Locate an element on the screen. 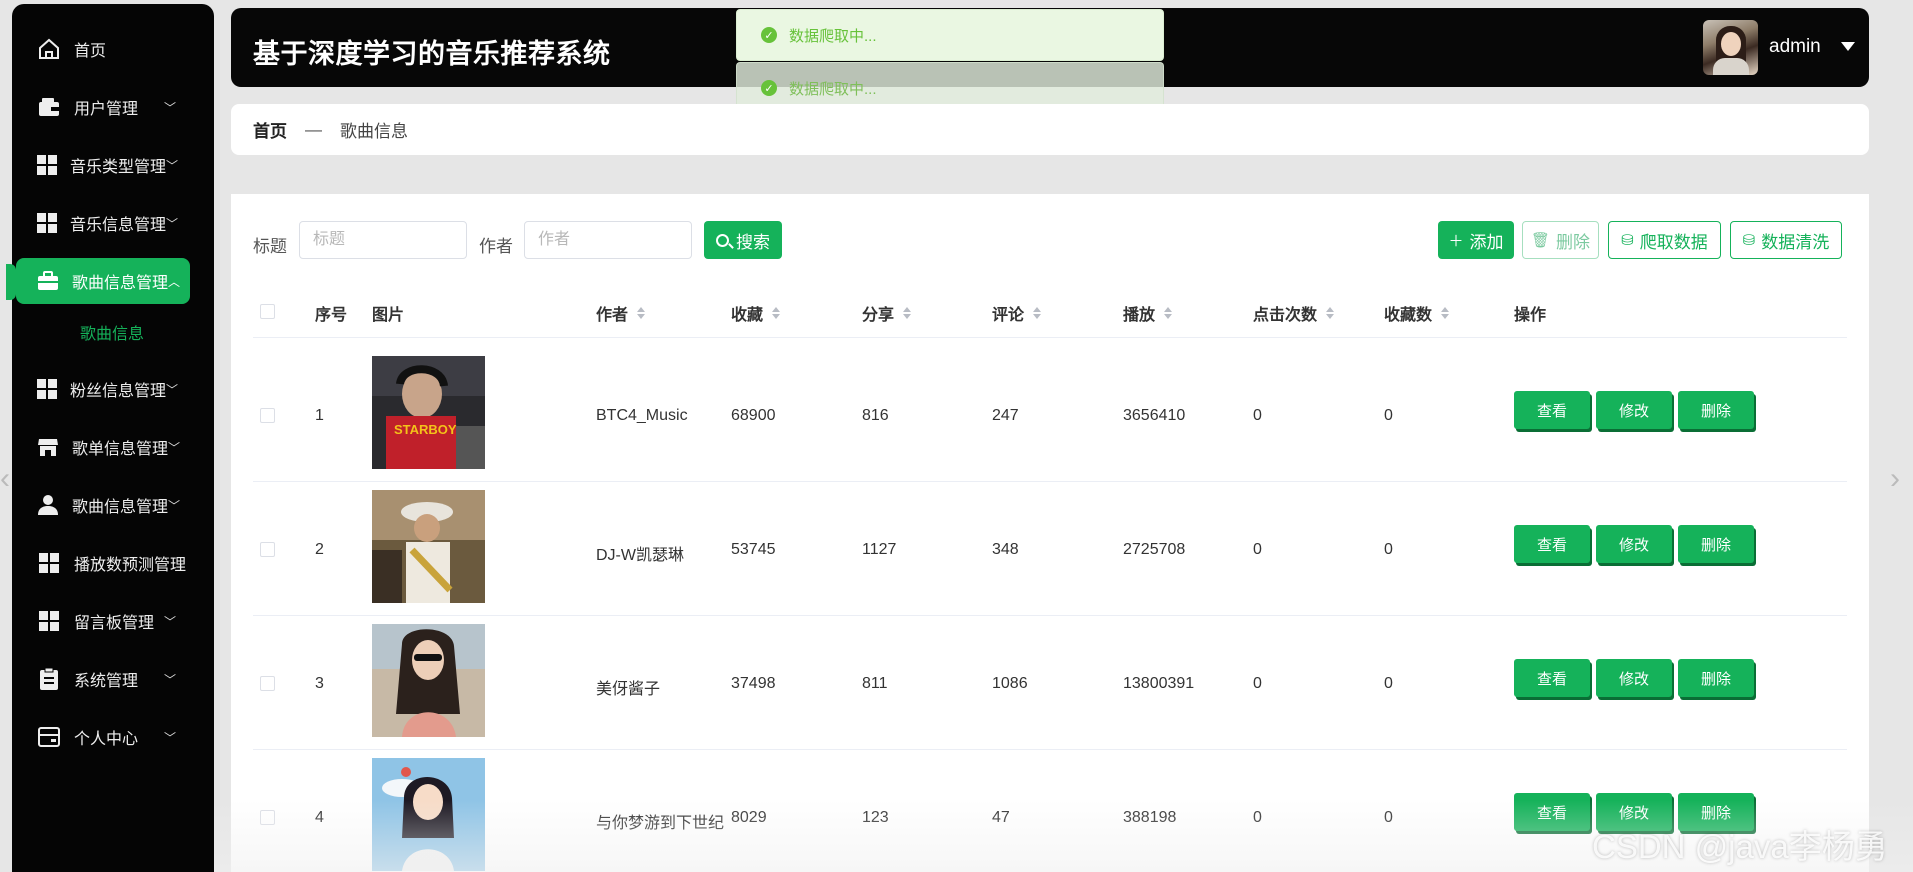  home-icon is located at coordinates (49, 49).